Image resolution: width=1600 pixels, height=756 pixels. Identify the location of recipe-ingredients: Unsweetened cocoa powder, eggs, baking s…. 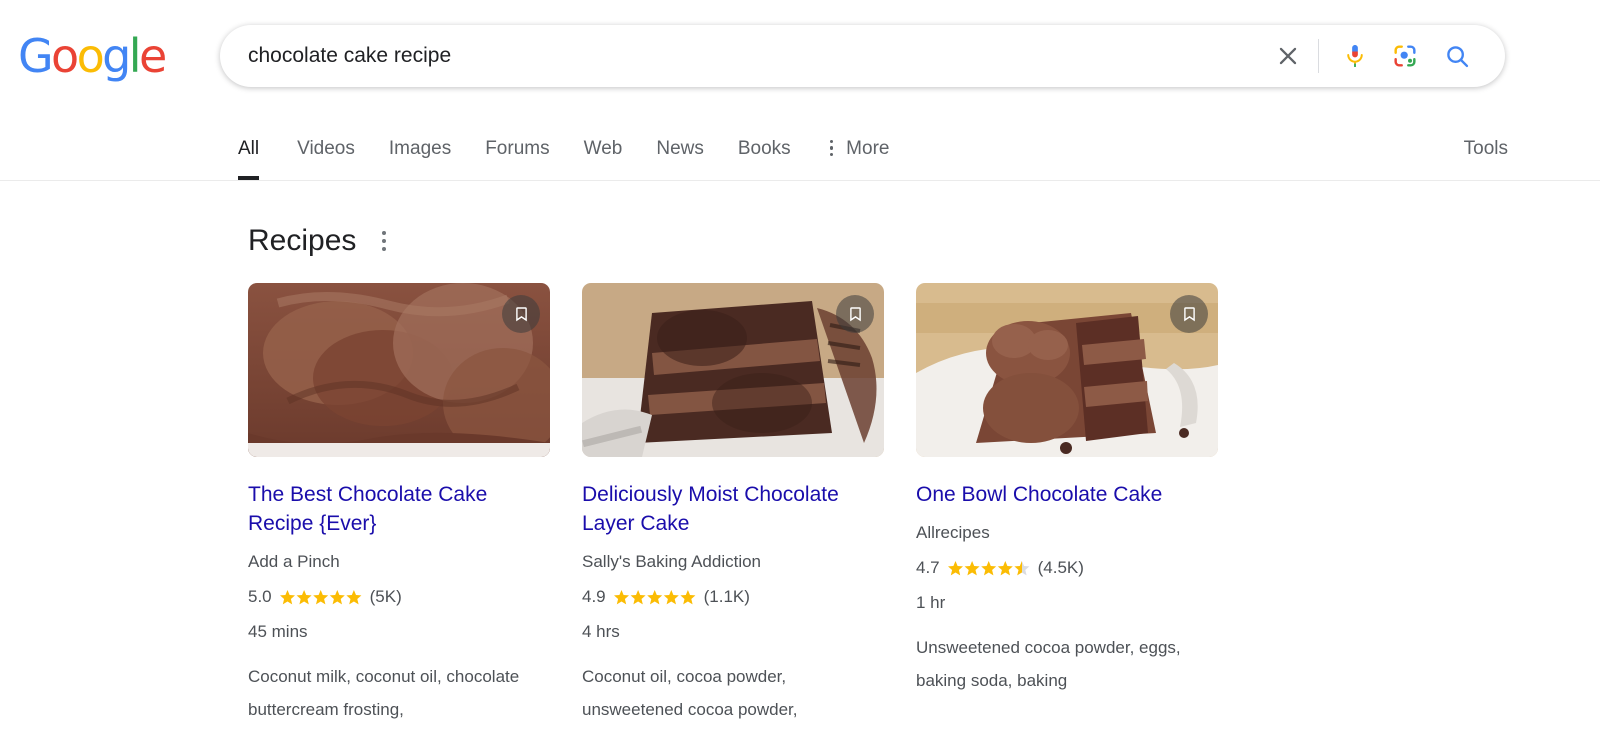
(1048, 664).